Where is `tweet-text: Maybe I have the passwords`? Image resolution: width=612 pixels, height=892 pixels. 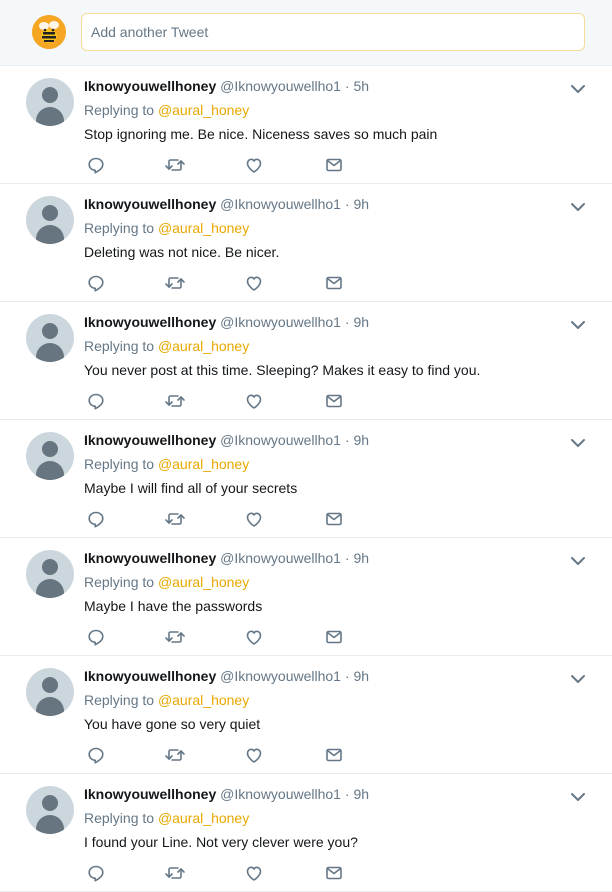 tweet-text: Maybe I have the passwords is located at coordinates (173, 606).